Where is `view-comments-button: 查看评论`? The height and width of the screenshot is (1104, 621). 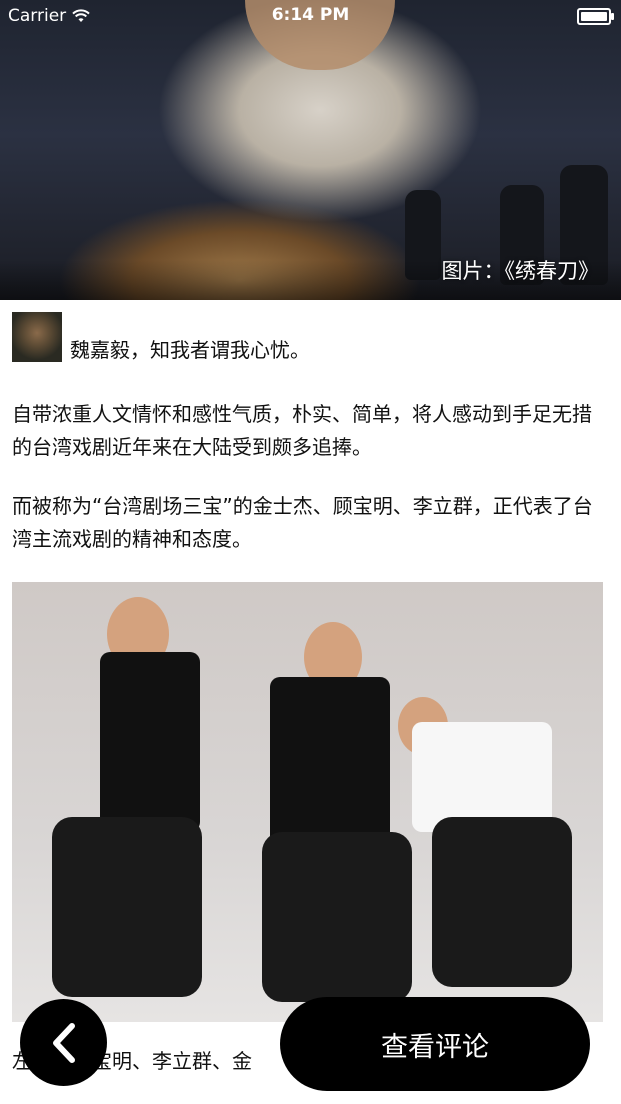 view-comments-button: 查看评论 is located at coordinates (435, 1044).